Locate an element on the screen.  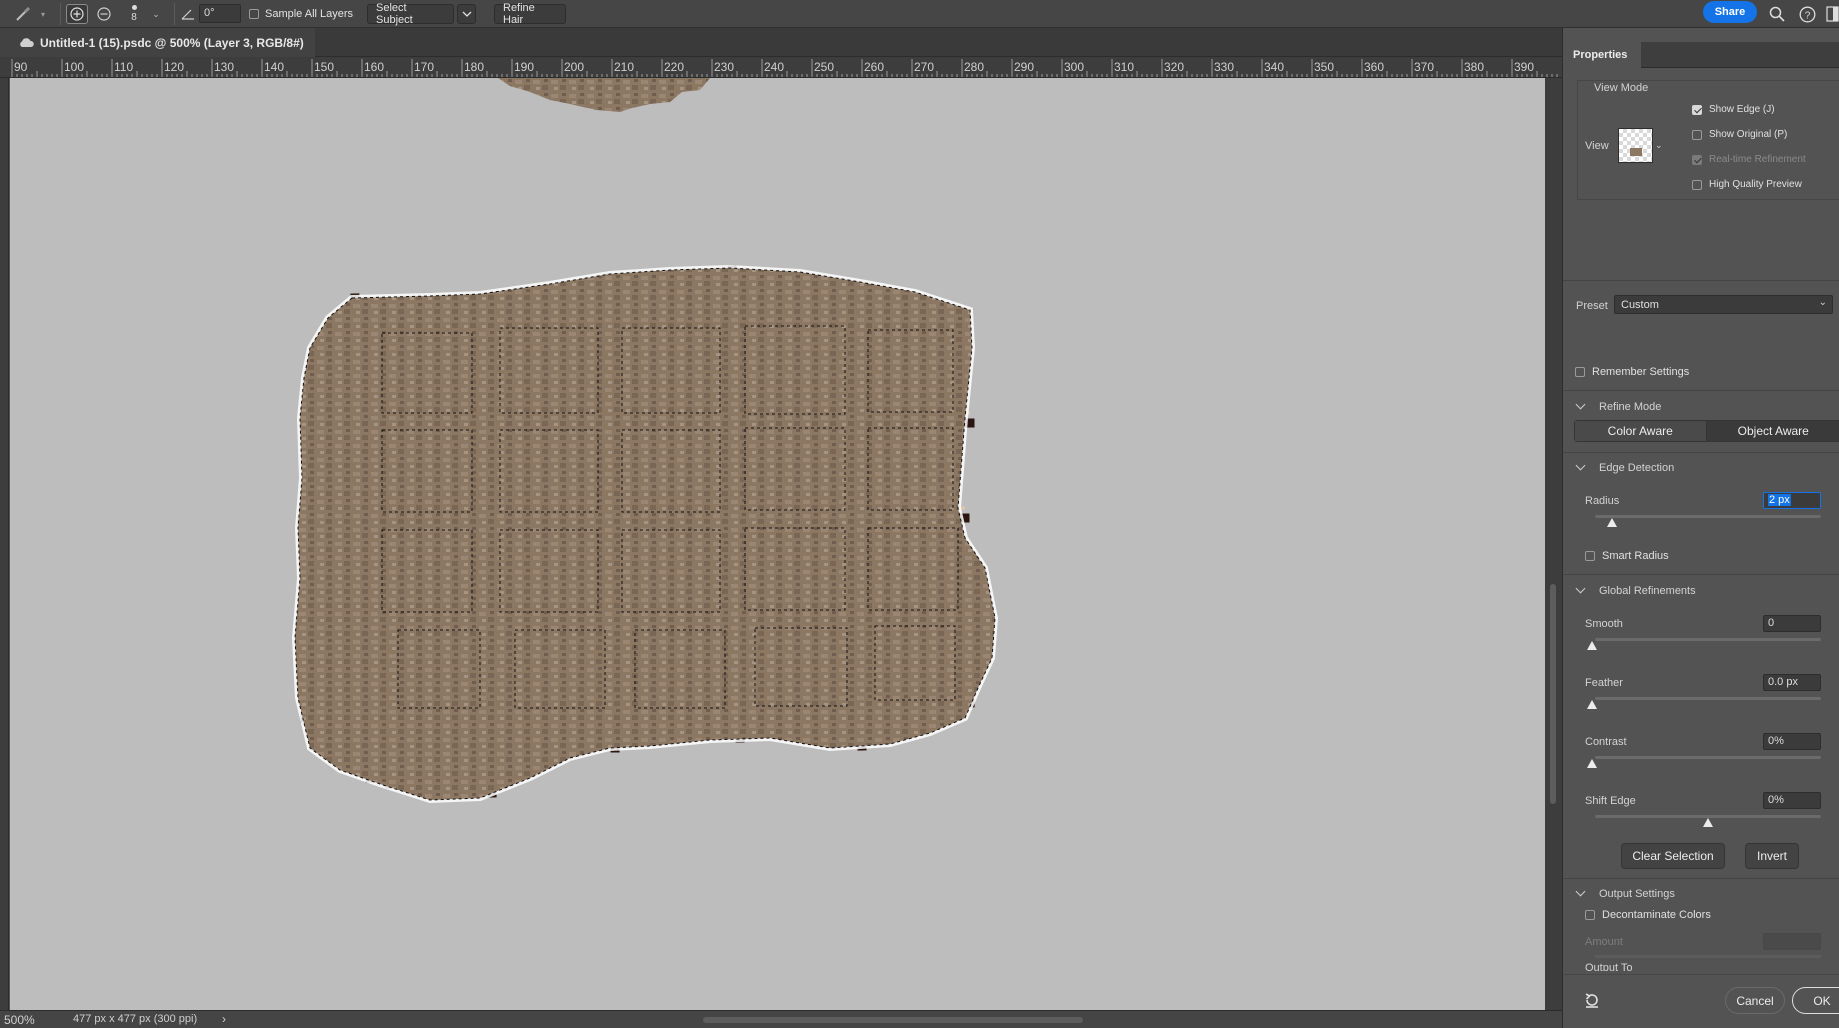
sample-all-layers-checkbox is located at coordinates (254, 14).